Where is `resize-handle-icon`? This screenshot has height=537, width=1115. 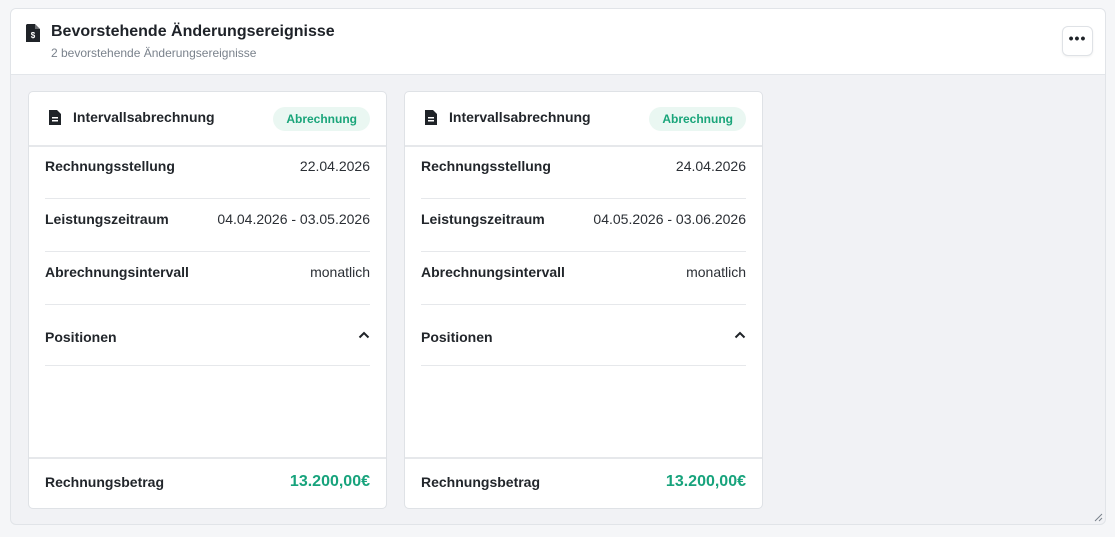 resize-handle-icon is located at coordinates (1098, 517).